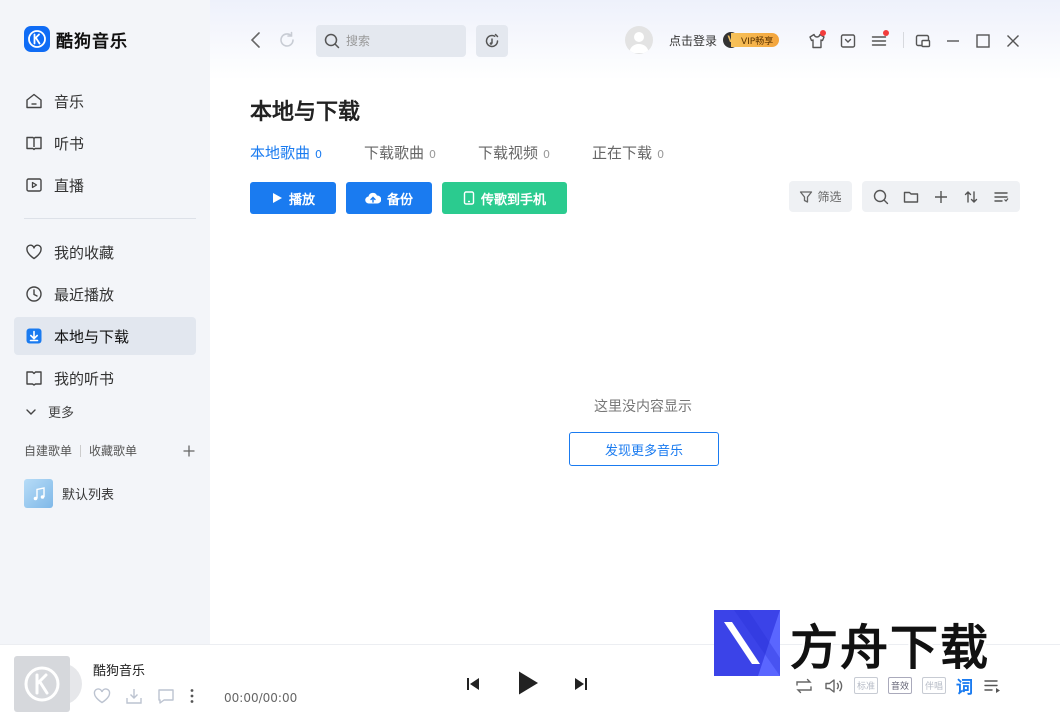 Image resolution: width=1060 pixels, height=720 pixels. Describe the element at coordinates (61, 413) in the screenshot. I see `more-label: 更多` at that location.